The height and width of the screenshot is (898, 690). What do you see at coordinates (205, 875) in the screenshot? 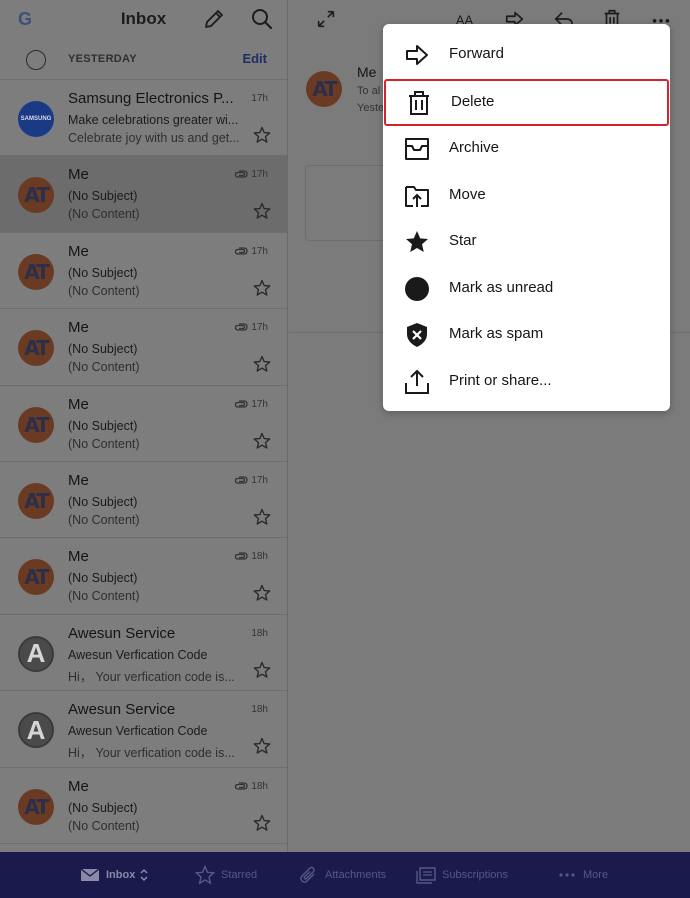
I see `star-outline-icon` at bounding box center [205, 875].